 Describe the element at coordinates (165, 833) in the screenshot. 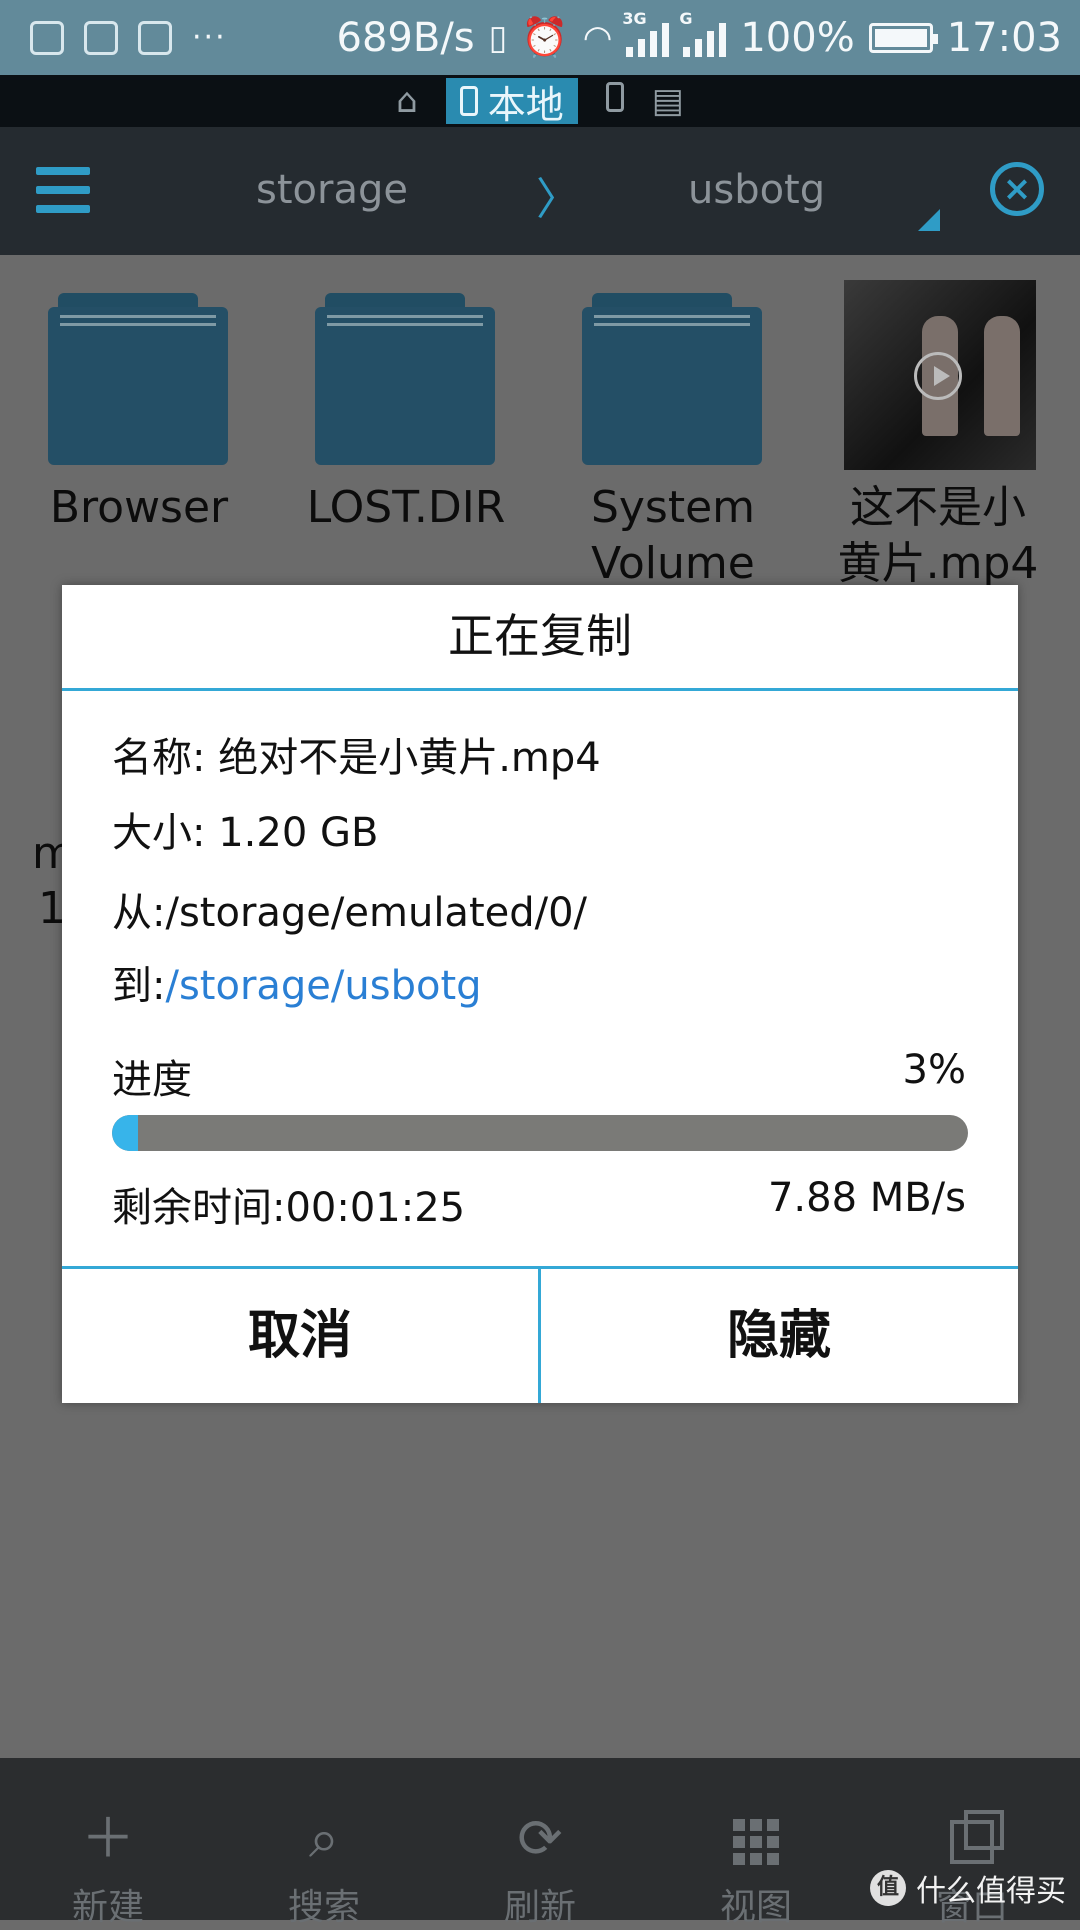

I see `size-label: 大小:` at that location.